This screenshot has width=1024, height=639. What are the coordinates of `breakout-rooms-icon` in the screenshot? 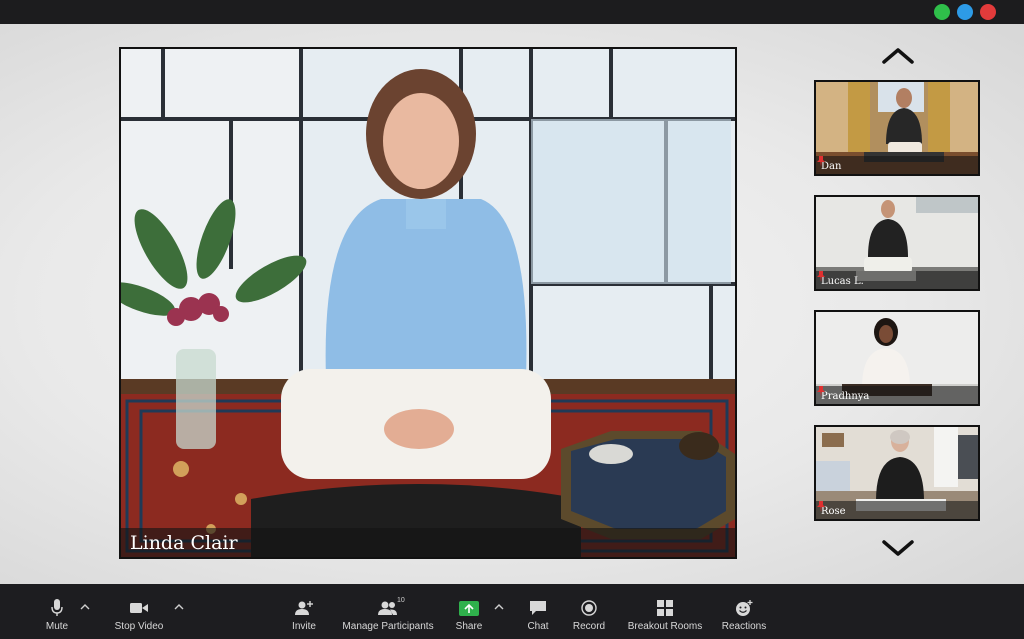 It's located at (665, 608).